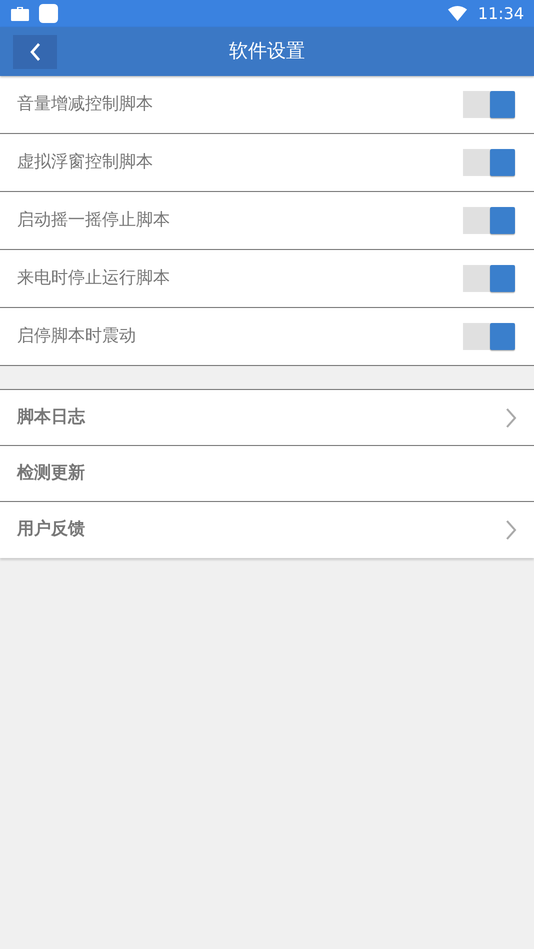 The width and height of the screenshot is (534, 949). Describe the element at coordinates (267, 221) in the screenshot. I see `setting-row: 启动摇一摇停止脚本` at that location.